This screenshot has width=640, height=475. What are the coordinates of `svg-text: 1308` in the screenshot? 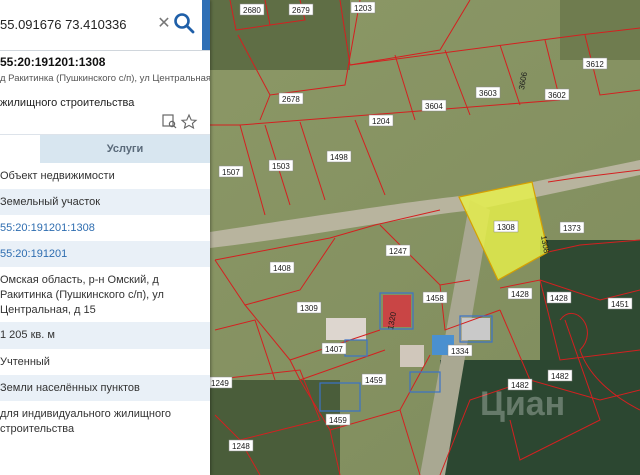 It's located at (506, 227).